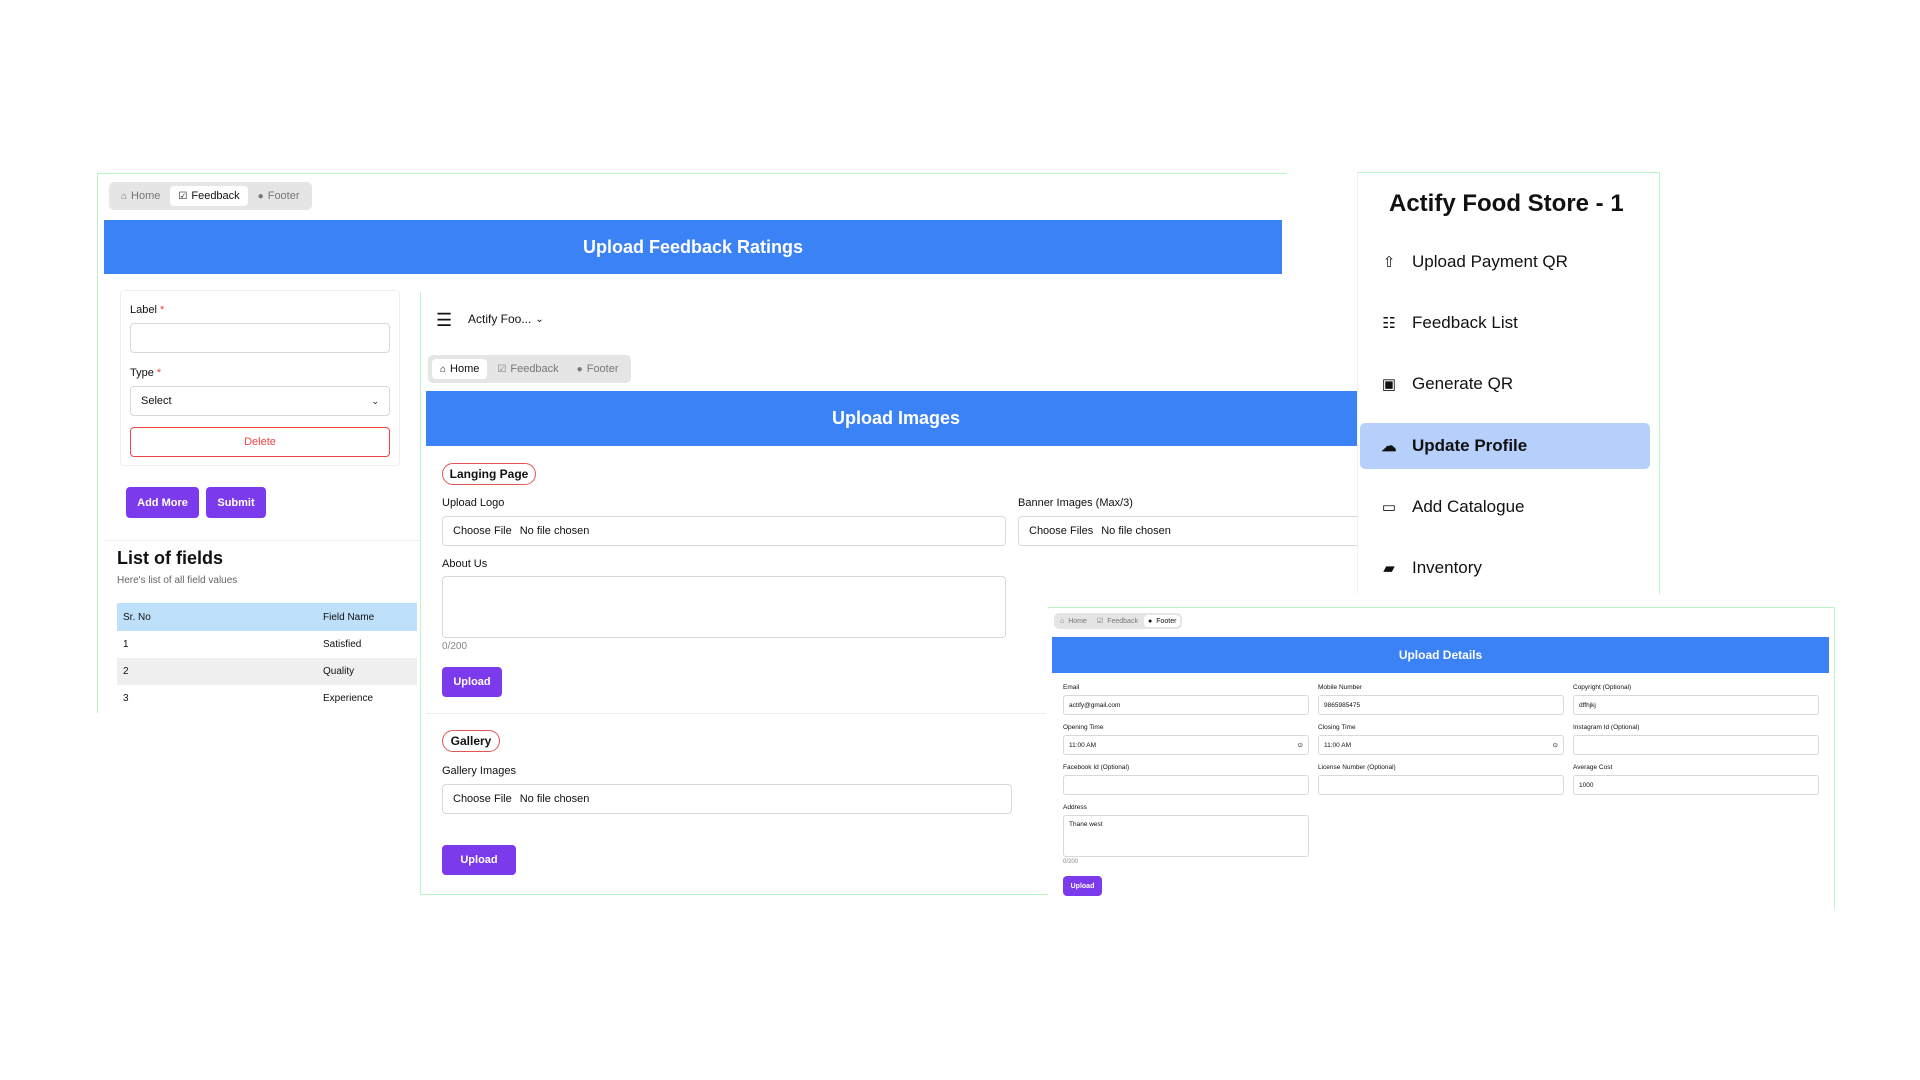  What do you see at coordinates (1186, 836) in the screenshot?
I see `address-textarea: Thane west` at bounding box center [1186, 836].